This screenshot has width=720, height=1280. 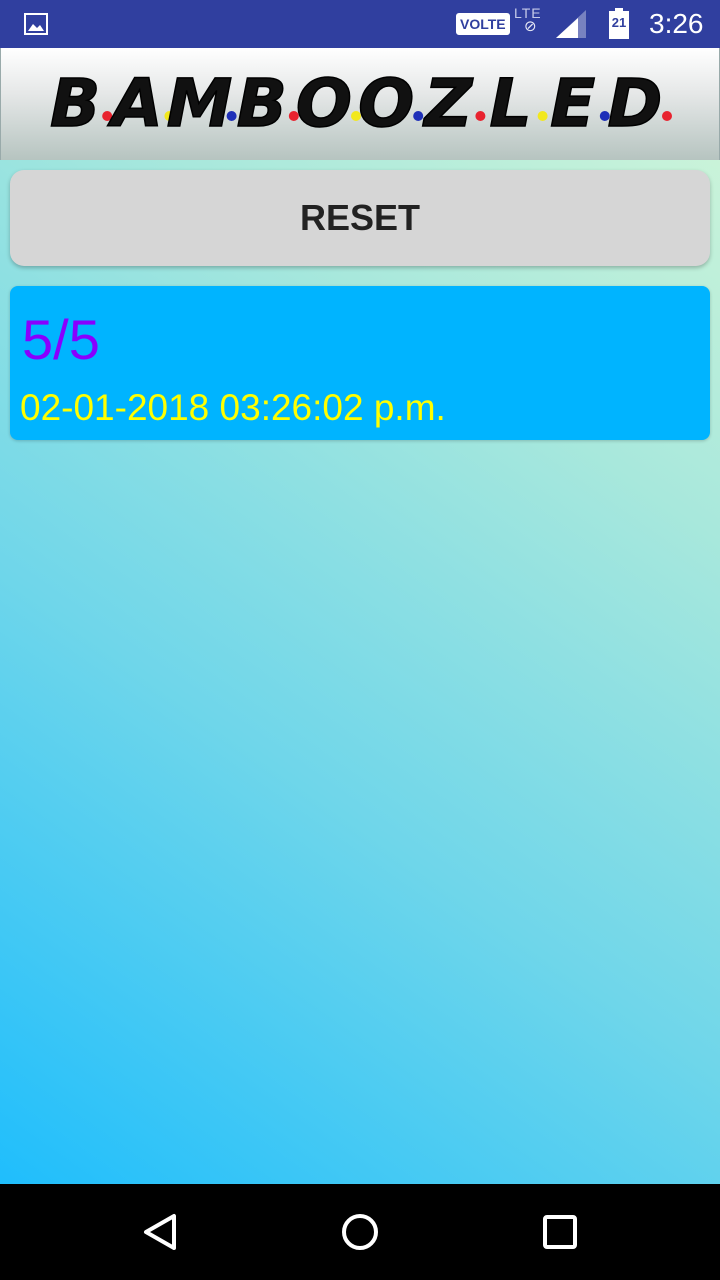 I want to click on app-header: BAMBOOZLED, so click(x=360, y=104).